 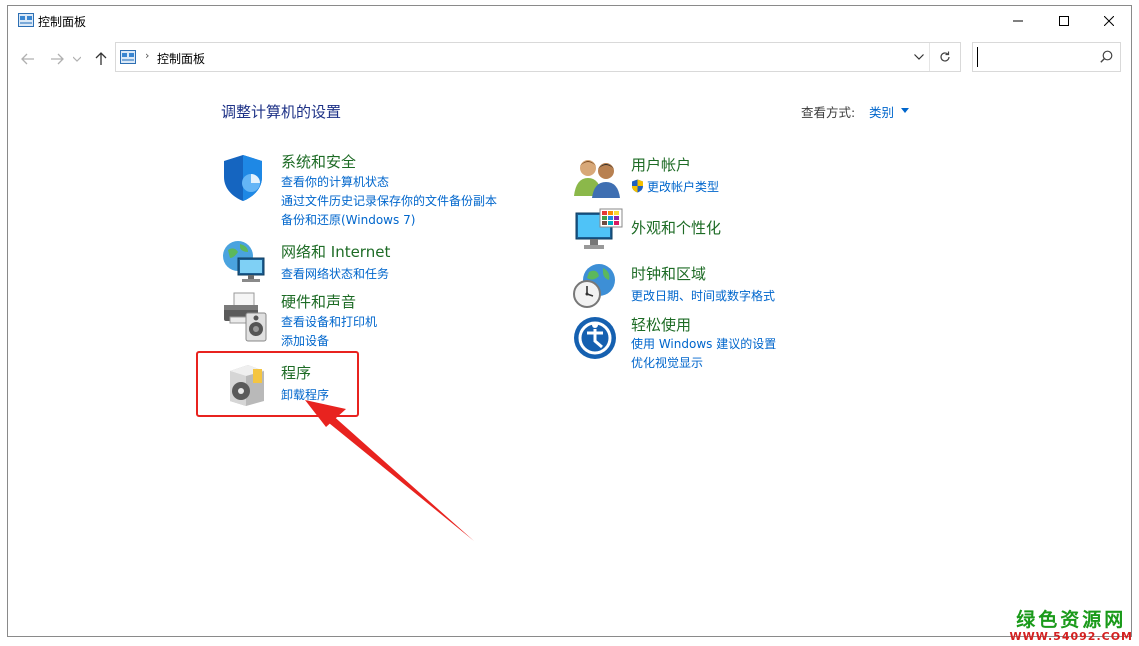 What do you see at coordinates (661, 324) in the screenshot?
I see `category-ease-of-access: 轻松使用` at bounding box center [661, 324].